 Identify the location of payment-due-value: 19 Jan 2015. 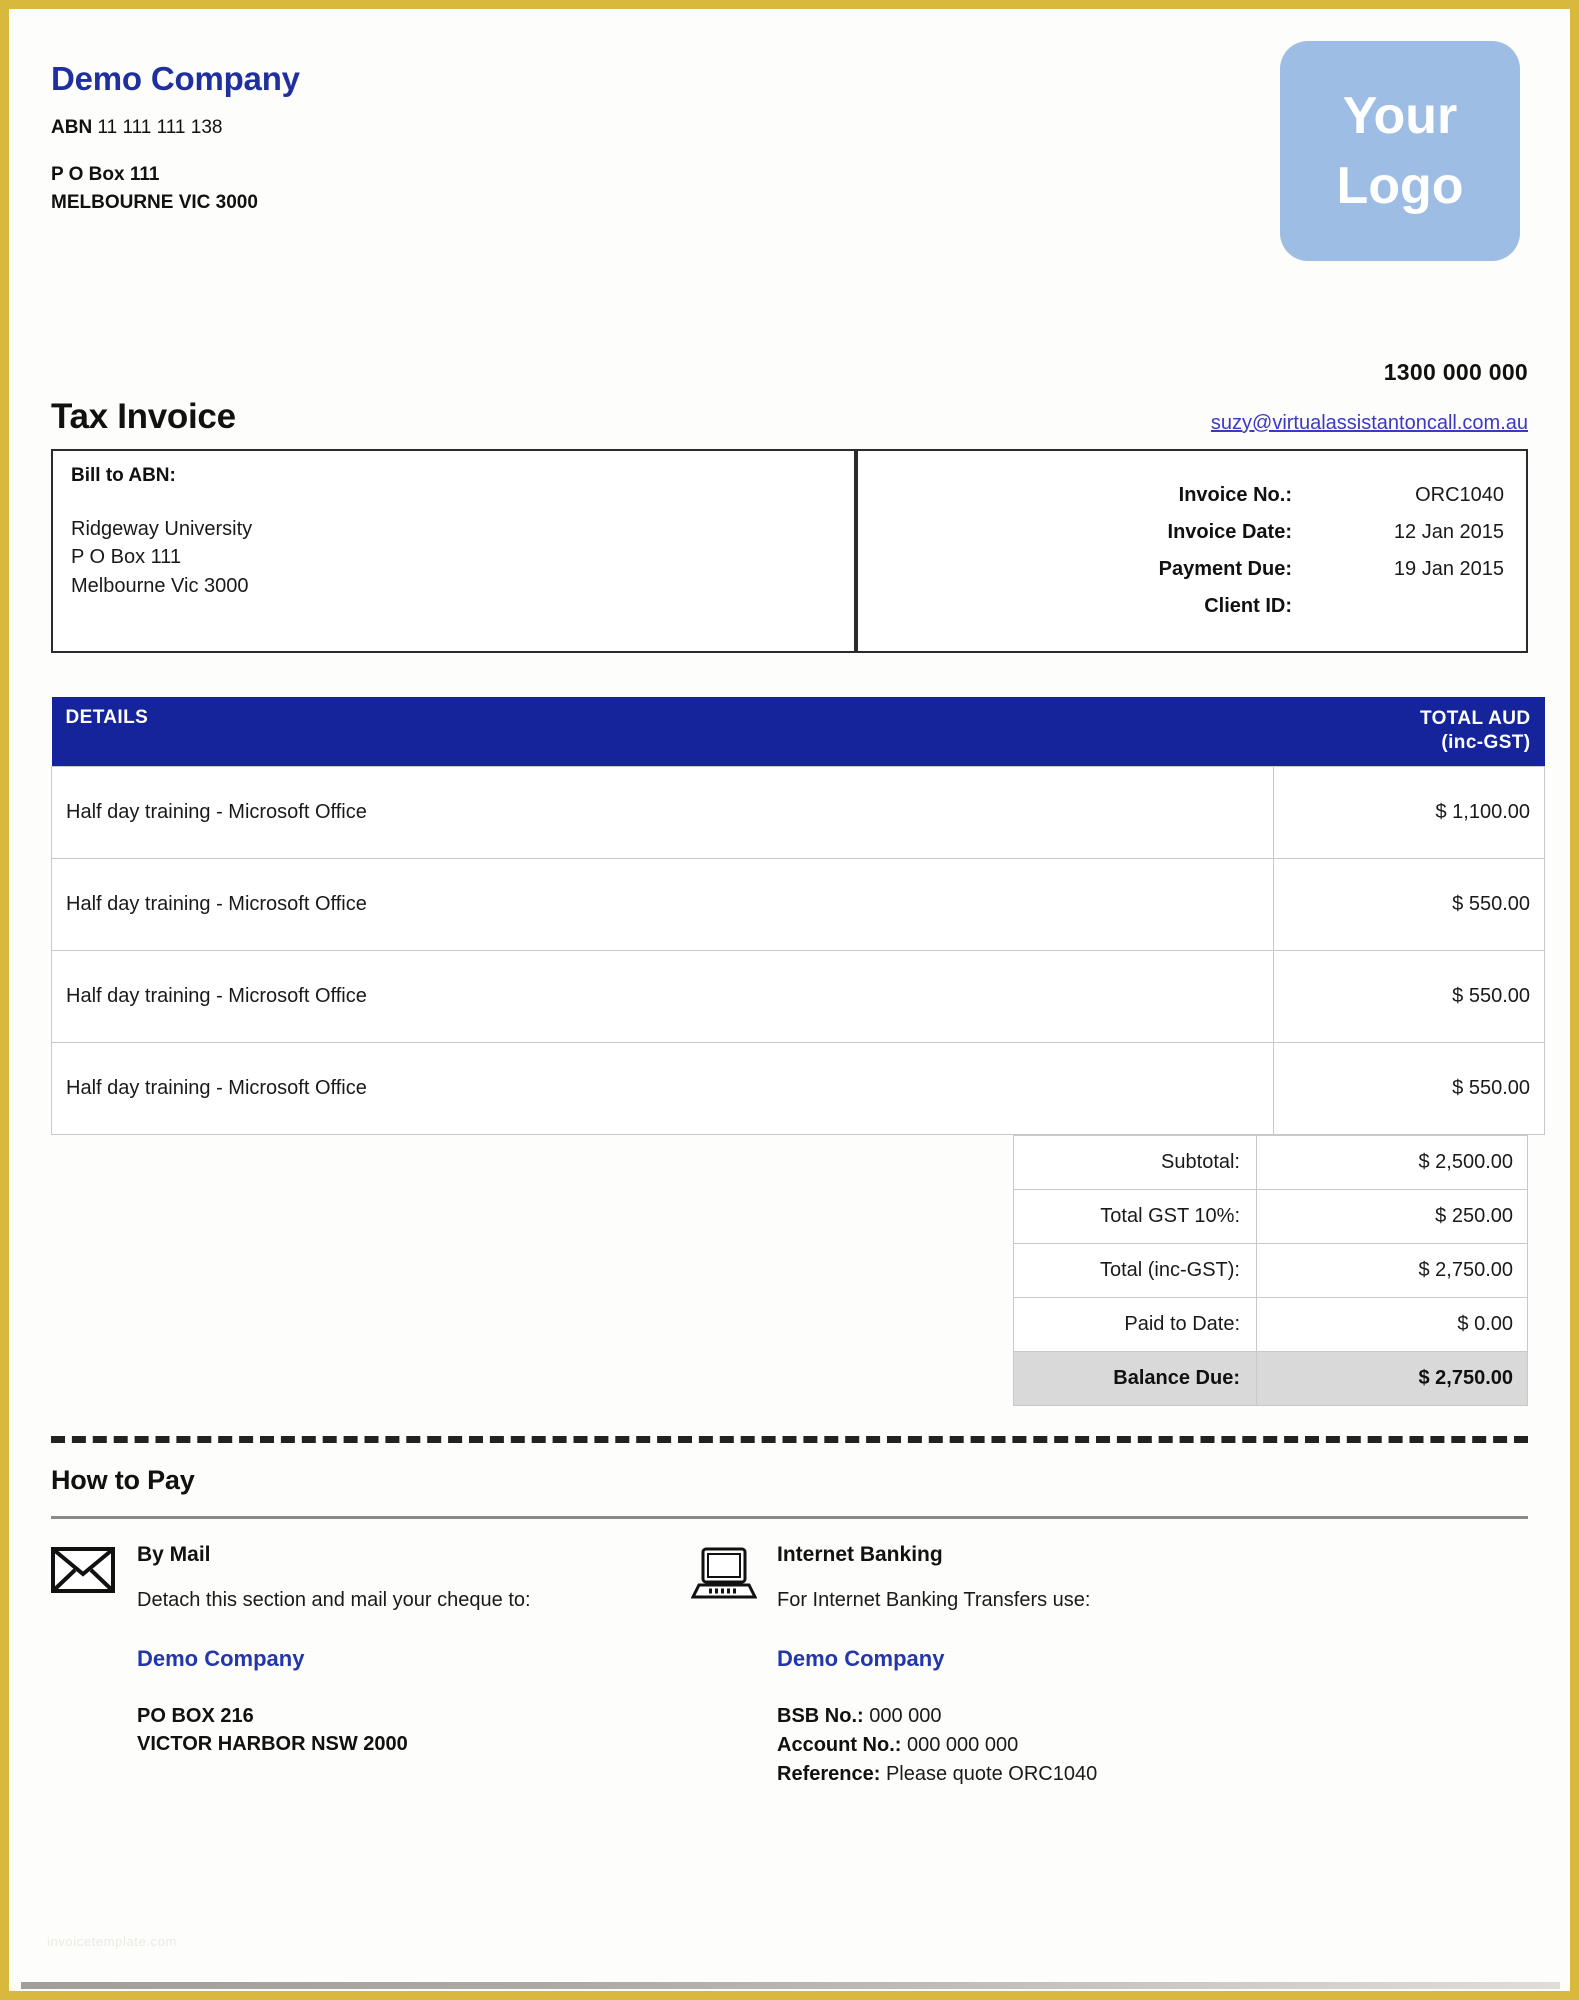
(1448, 569).